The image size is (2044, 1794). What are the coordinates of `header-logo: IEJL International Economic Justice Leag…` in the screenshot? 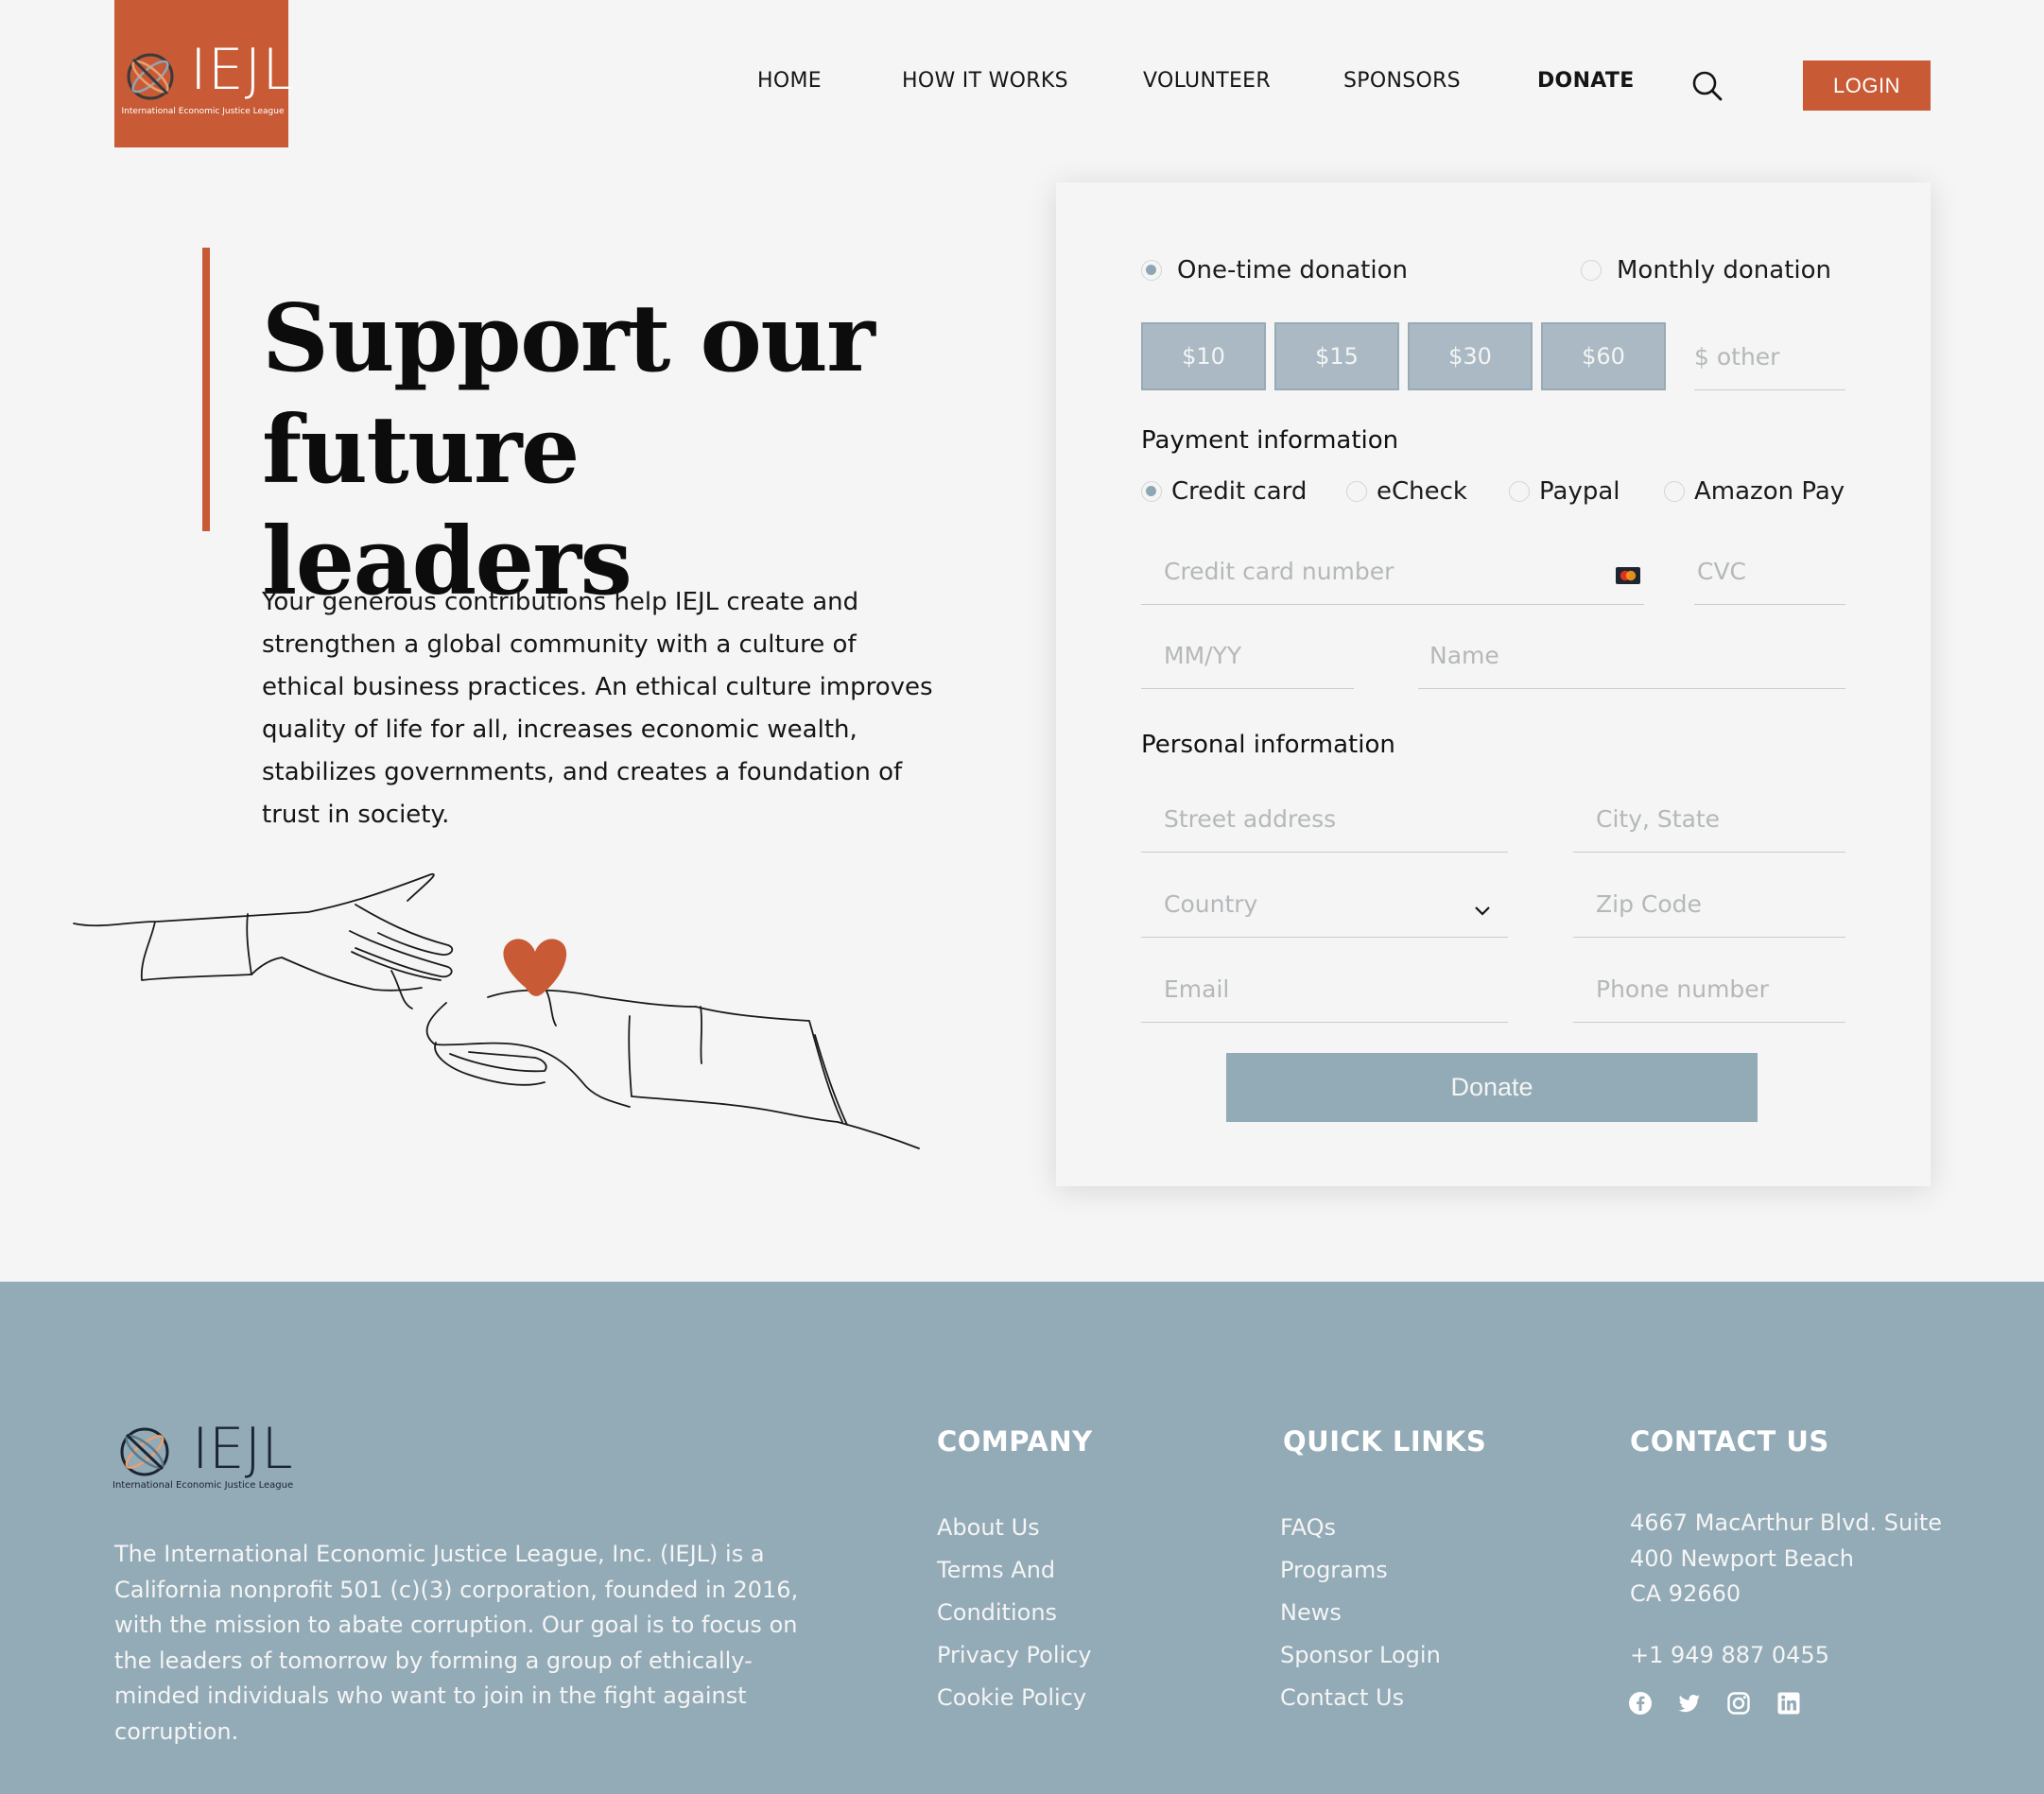 It's located at (204, 73).